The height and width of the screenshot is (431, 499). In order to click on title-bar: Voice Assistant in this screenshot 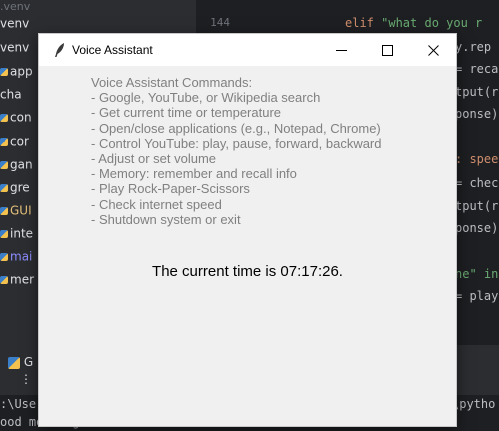, I will do `click(247, 50)`.